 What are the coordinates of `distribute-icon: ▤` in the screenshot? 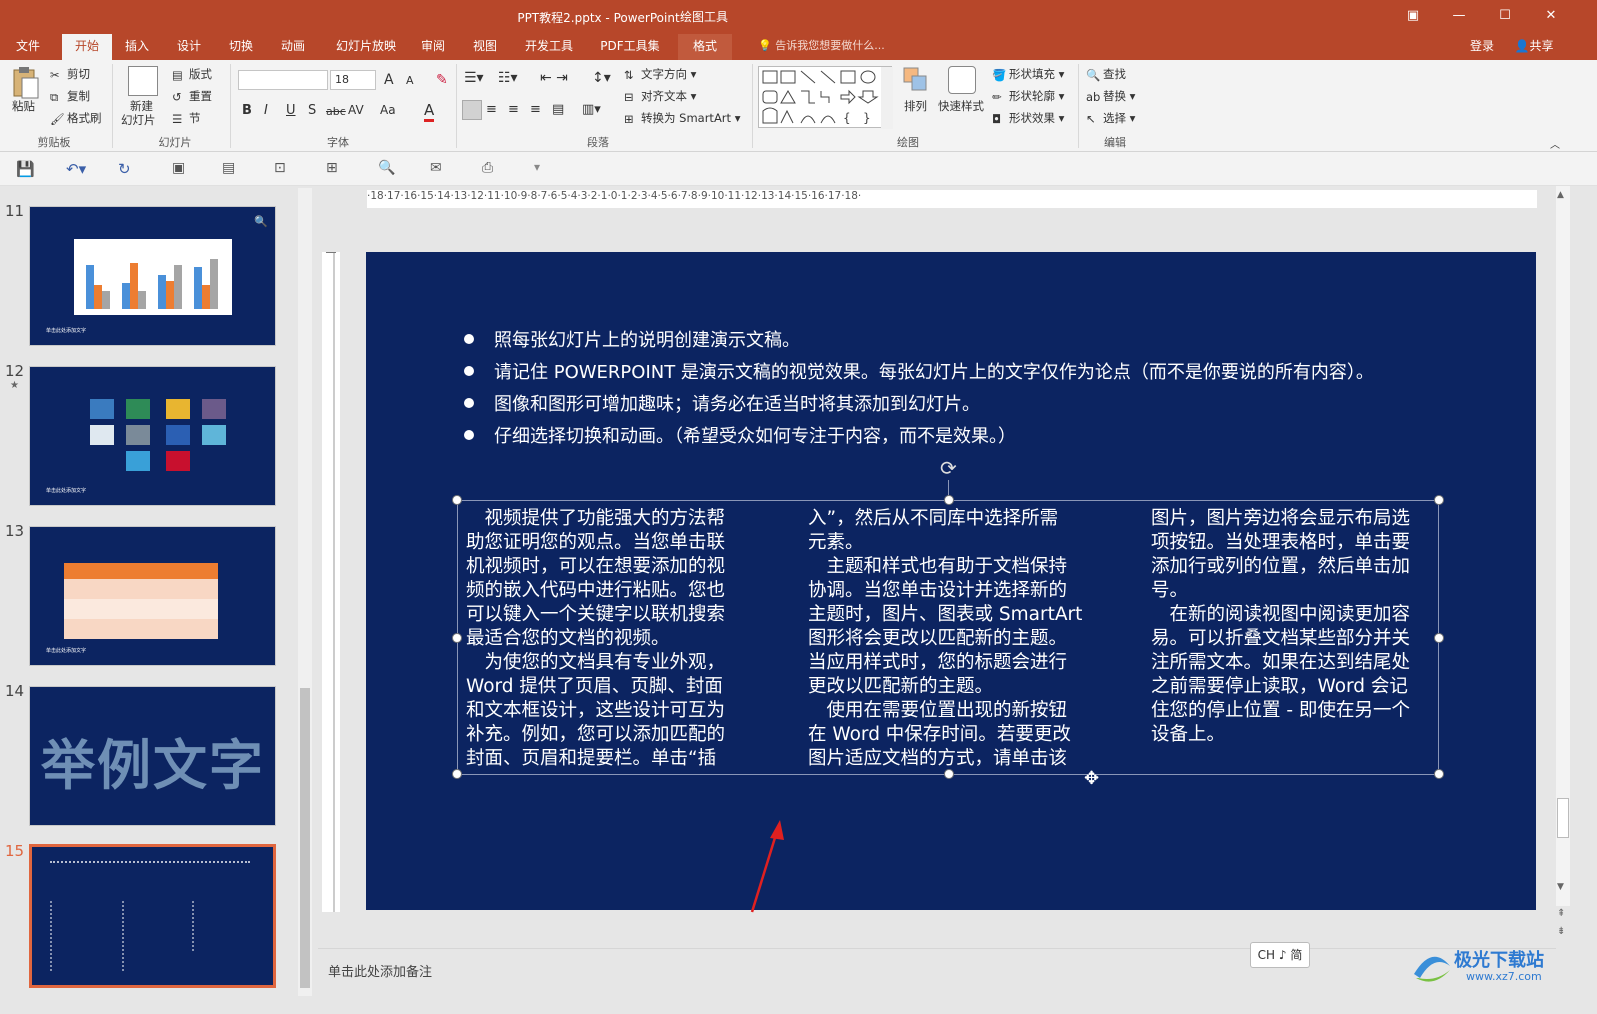 It's located at (558, 109).